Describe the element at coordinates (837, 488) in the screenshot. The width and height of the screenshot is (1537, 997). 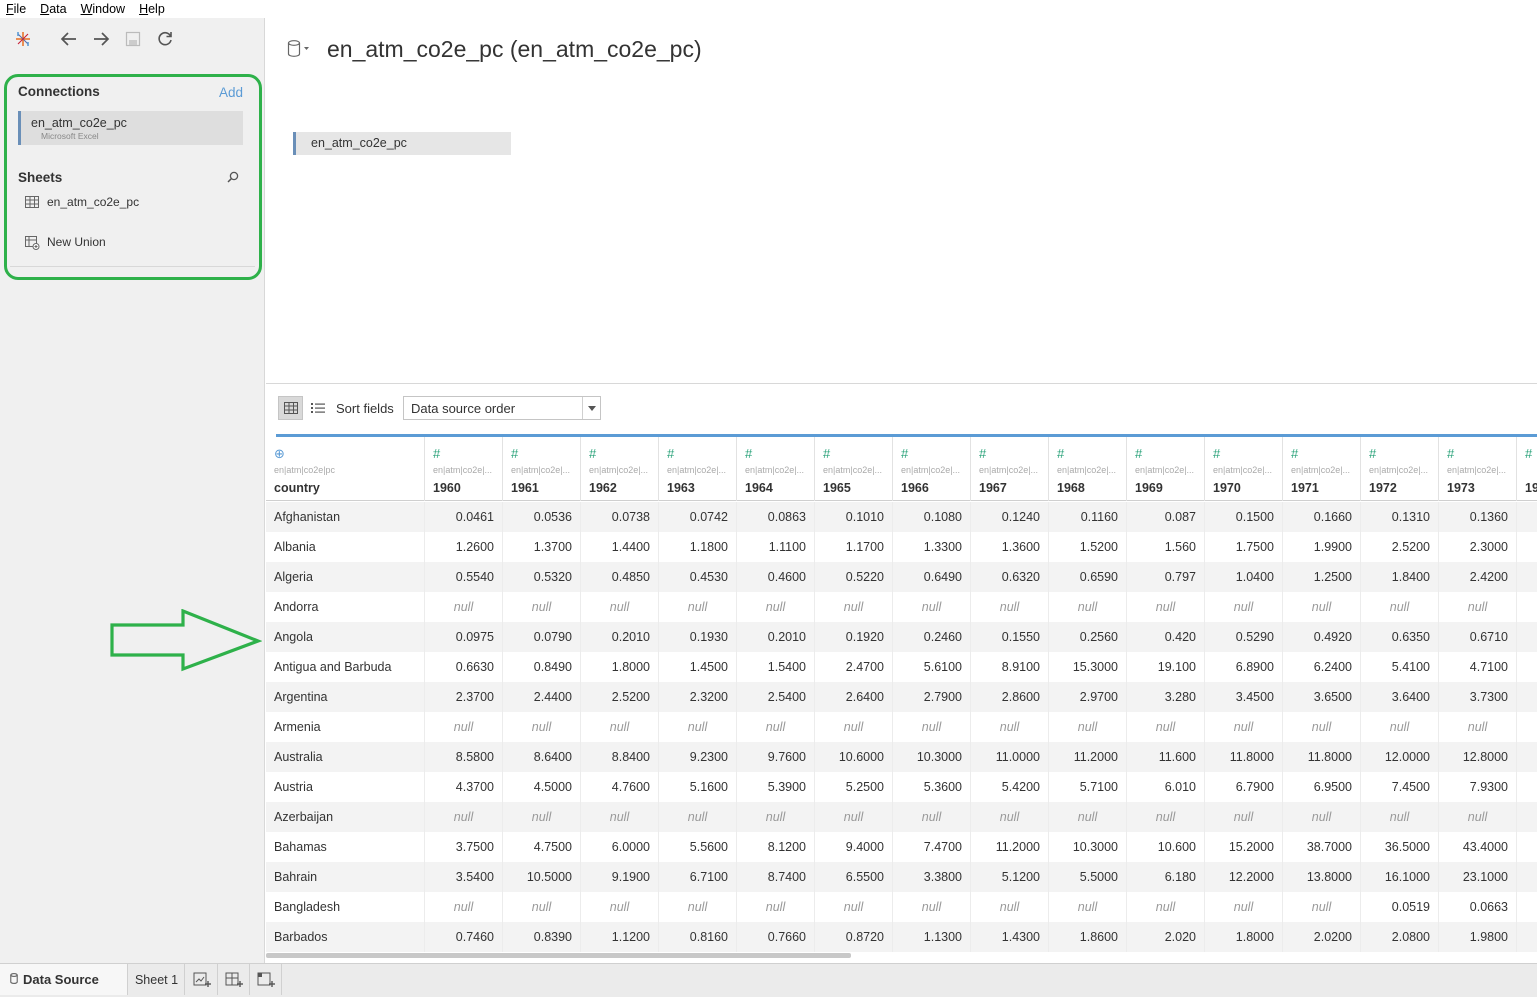
I see `column-name: 1965` at that location.